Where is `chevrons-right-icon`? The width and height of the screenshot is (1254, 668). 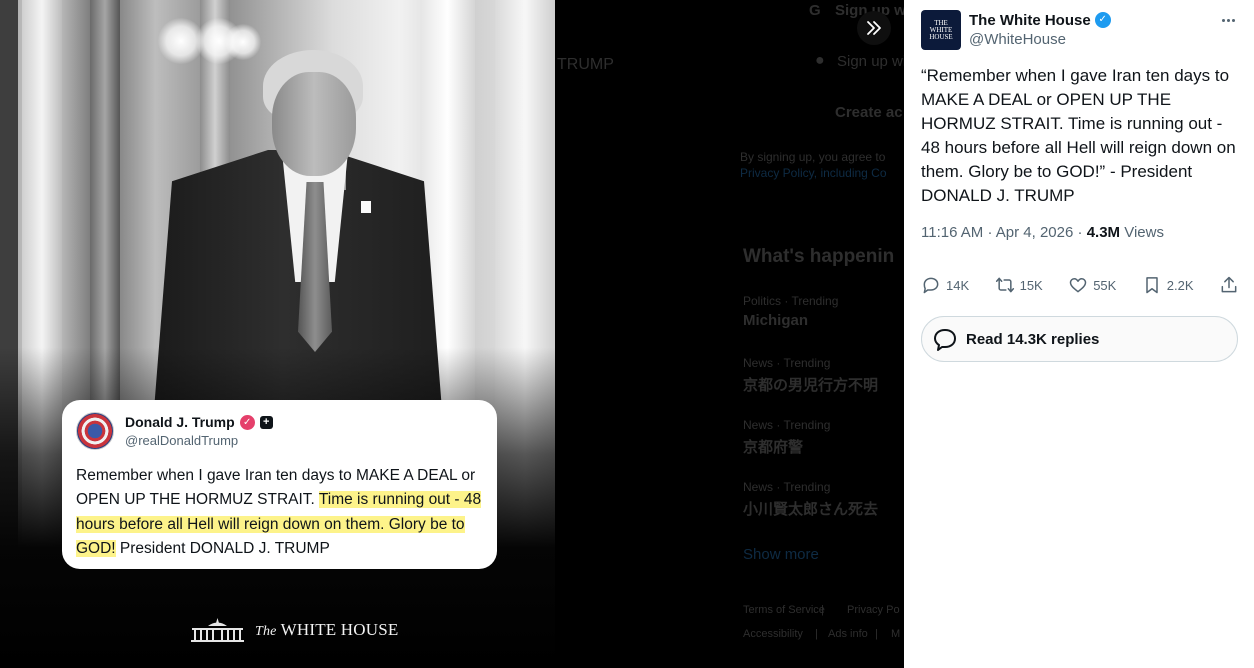
chevrons-right-icon is located at coordinates (874, 28).